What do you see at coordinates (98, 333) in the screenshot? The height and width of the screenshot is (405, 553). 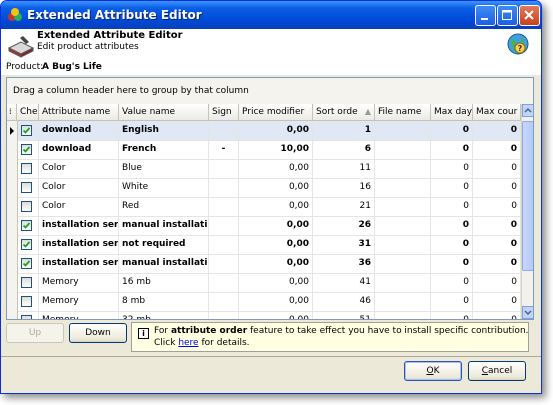 I see `move-down-button: Down` at bounding box center [98, 333].